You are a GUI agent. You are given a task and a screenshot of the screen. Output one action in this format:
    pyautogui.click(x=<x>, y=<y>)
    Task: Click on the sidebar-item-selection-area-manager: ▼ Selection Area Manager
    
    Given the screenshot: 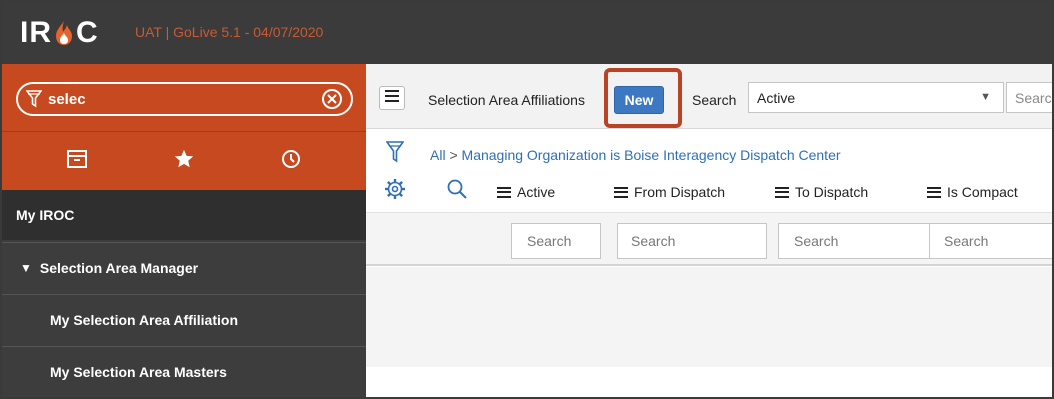 What is the action you would take?
    pyautogui.click(x=184, y=267)
    